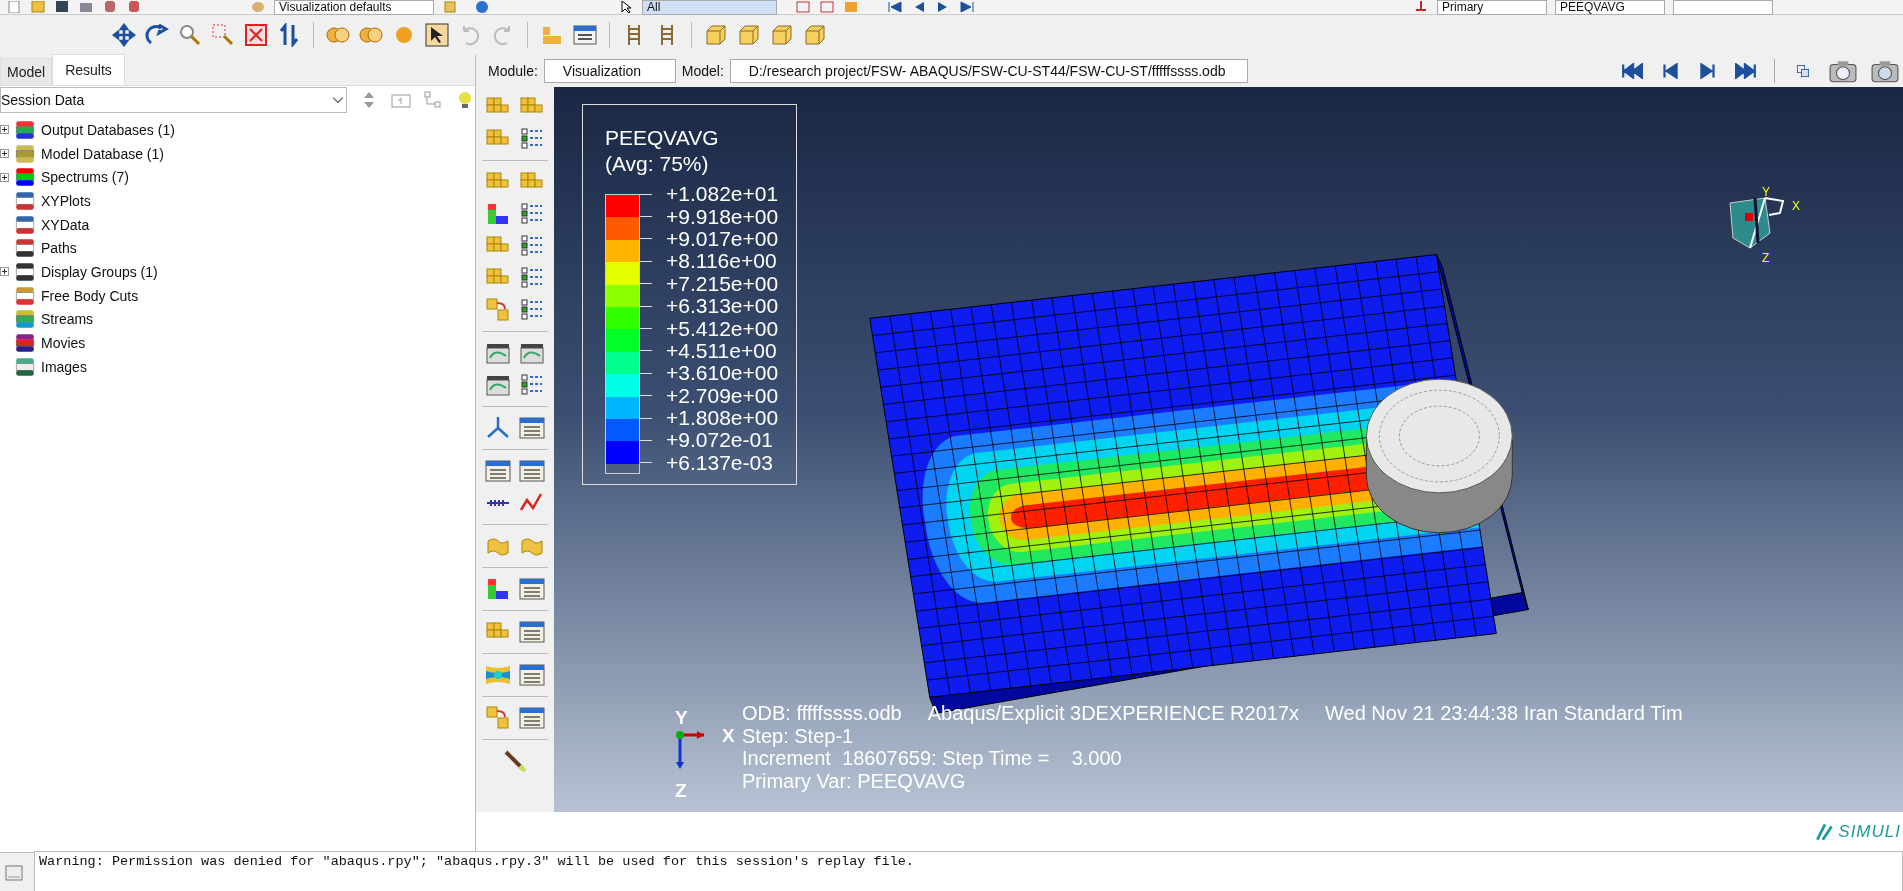 The width and height of the screenshot is (1903, 891). I want to click on panel-tab: Results, so click(88, 69).